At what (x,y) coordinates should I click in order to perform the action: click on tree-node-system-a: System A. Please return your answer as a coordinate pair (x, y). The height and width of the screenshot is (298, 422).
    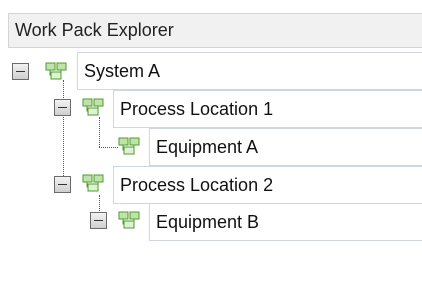
    Looking at the image, I should click on (249, 71).